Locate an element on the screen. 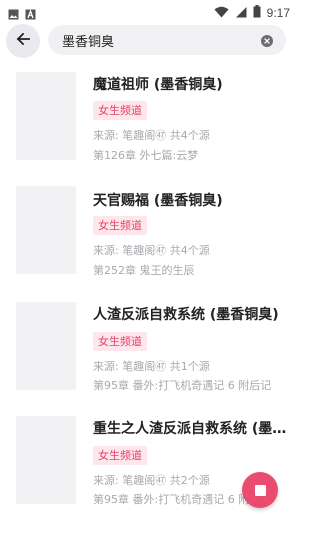 The height and width of the screenshot is (533, 320). wifi-icon is located at coordinates (221, 12).